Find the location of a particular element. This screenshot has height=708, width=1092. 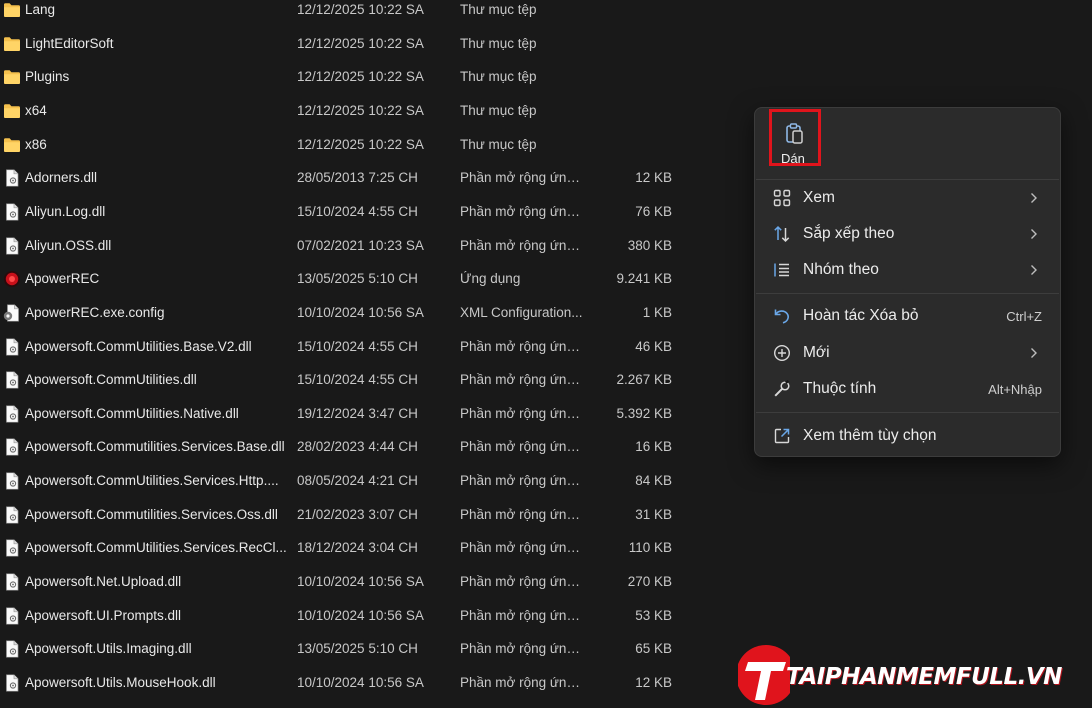

menu-separator is located at coordinates (907, 293).